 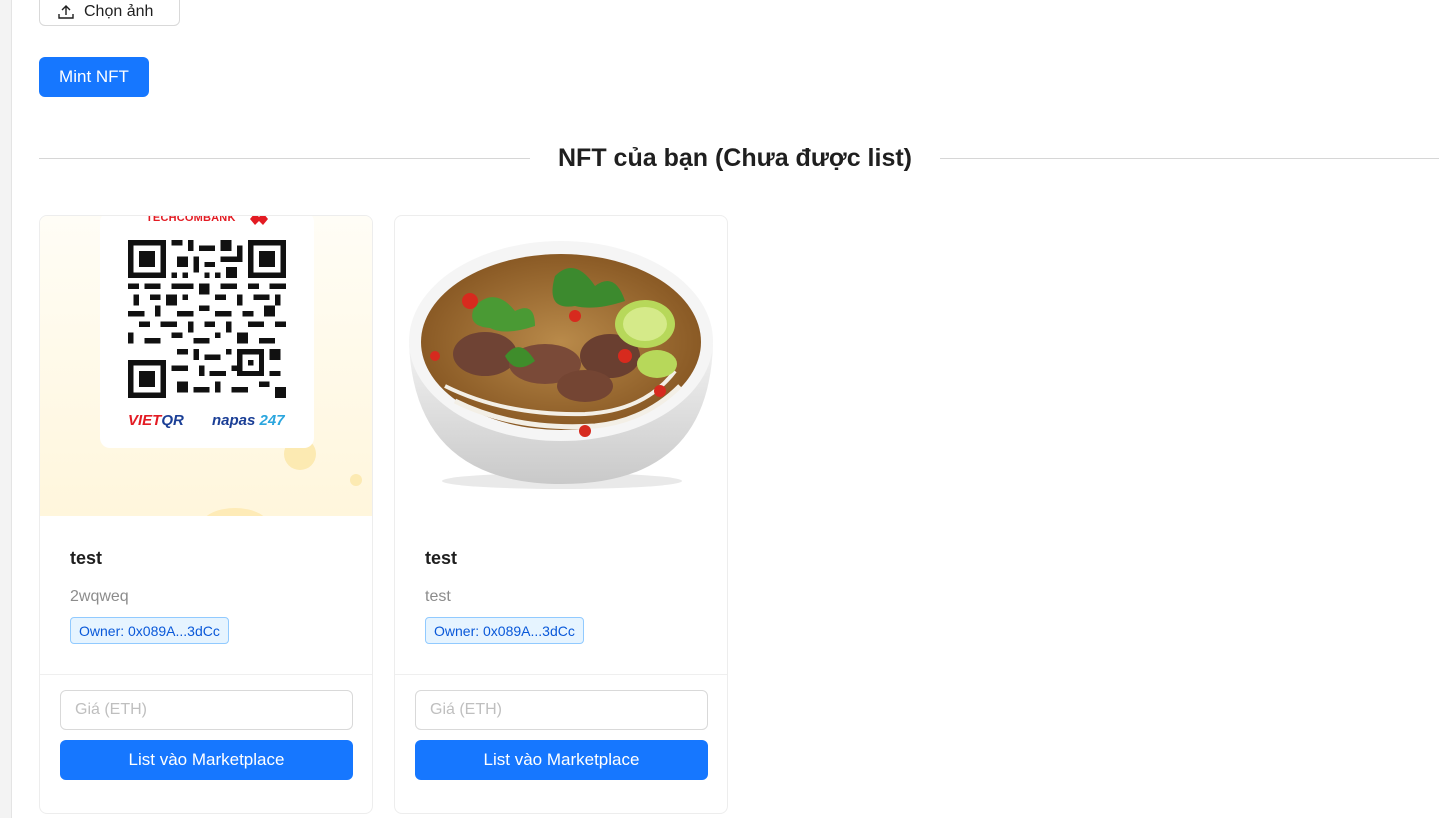 I want to click on section-divider: NFT của bạn (Chưa được list), so click(x=739, y=158).